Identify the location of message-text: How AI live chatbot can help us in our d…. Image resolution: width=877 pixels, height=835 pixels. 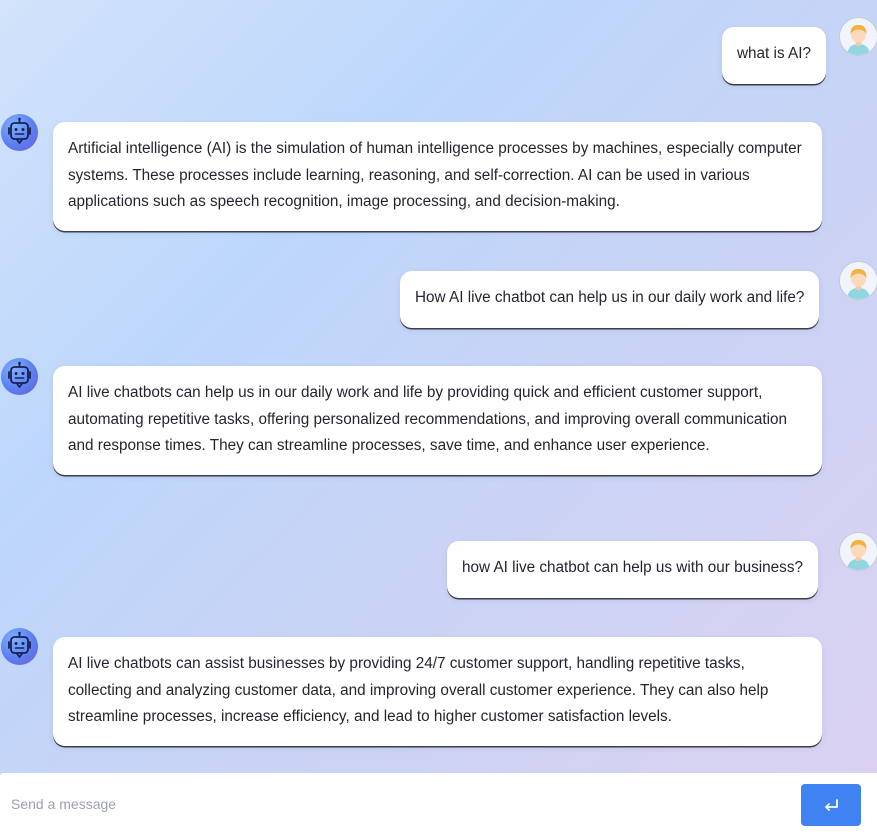
(610, 297).